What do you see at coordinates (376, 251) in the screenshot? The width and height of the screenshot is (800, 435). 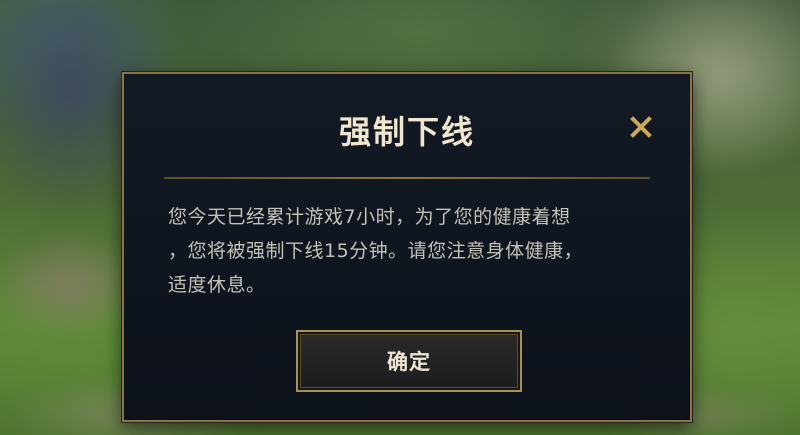 I see `message-line: ，您将被强制下线15分钟。请您注意身体健康，` at bounding box center [376, 251].